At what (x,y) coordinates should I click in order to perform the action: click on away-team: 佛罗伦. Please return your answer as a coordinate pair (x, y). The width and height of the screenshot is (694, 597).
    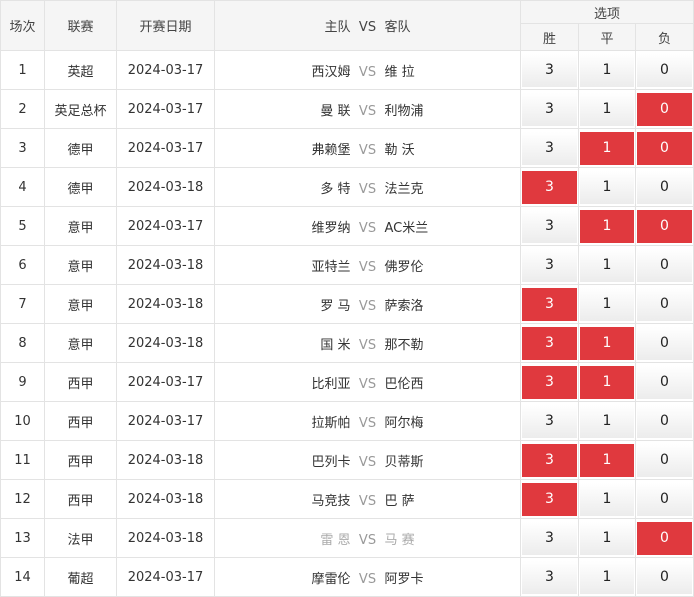
    Looking at the image, I should click on (404, 267).